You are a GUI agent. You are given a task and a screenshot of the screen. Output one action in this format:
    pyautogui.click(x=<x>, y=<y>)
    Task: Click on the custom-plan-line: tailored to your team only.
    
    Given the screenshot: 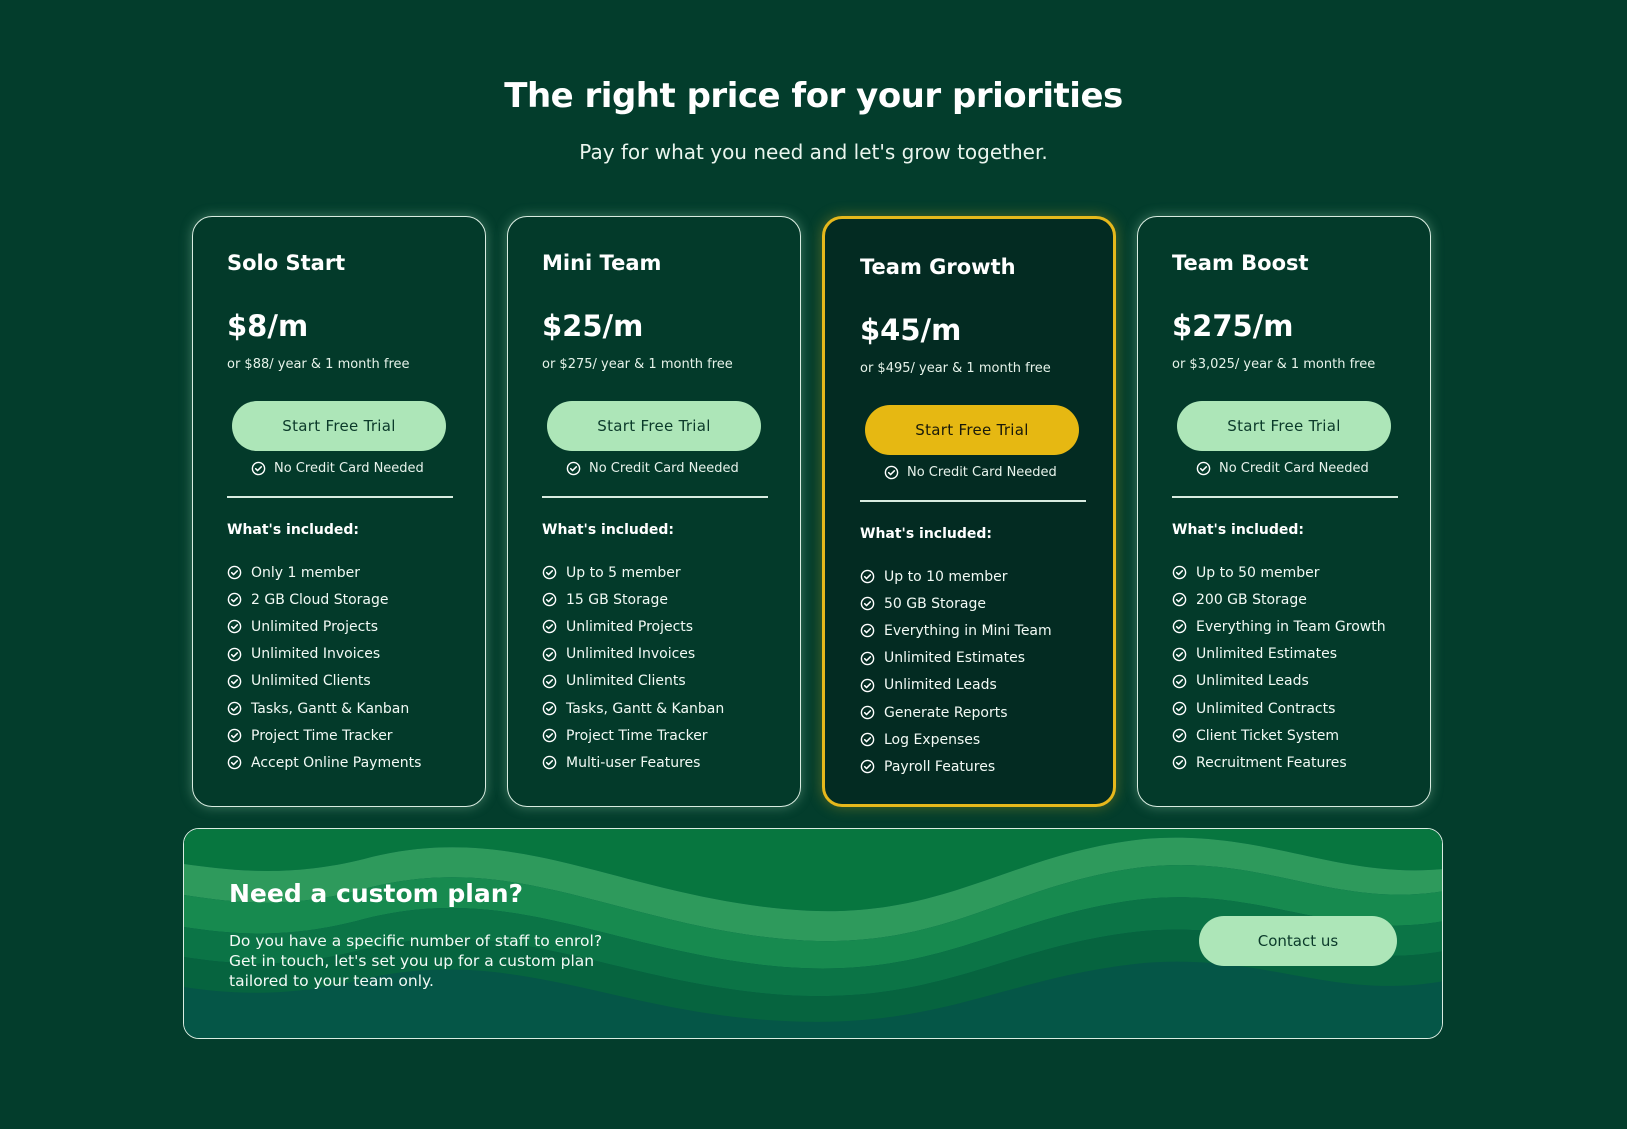 What is the action you would take?
    pyautogui.click(x=331, y=981)
    